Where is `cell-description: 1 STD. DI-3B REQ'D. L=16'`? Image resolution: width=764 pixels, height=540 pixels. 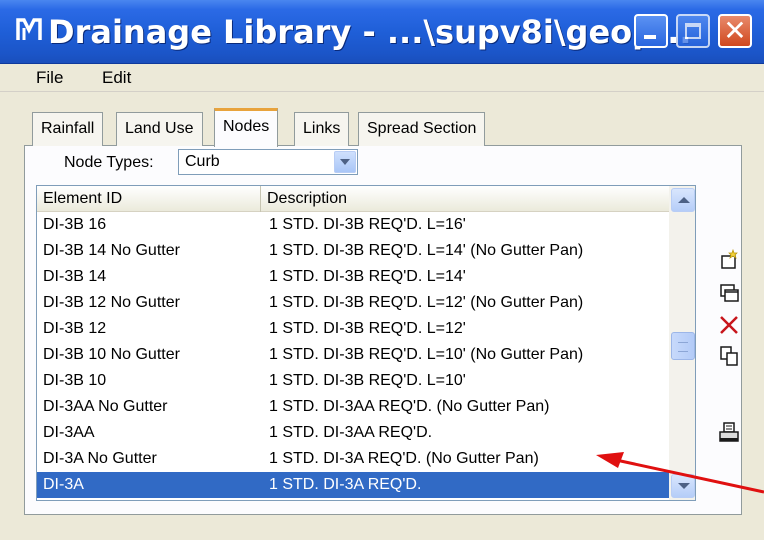
cell-description: 1 STD. DI-3B REQ'D. L=16' is located at coordinates (367, 224).